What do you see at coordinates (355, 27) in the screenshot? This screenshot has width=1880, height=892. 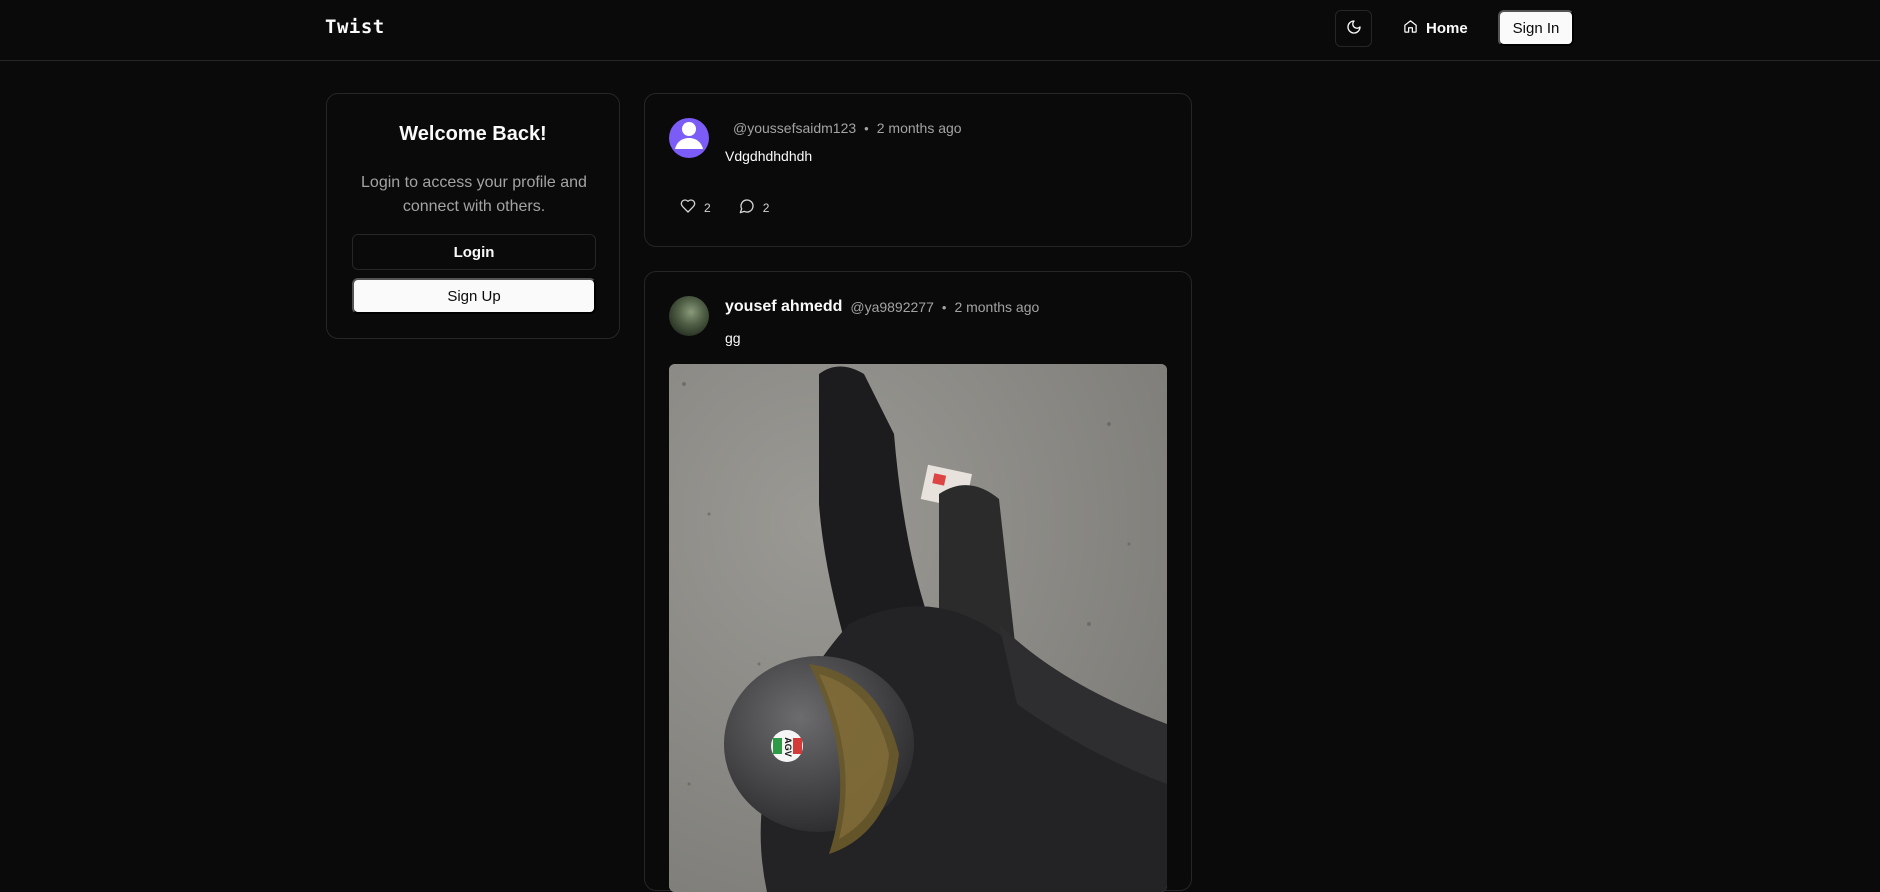 I see `brand-logo: Twist` at bounding box center [355, 27].